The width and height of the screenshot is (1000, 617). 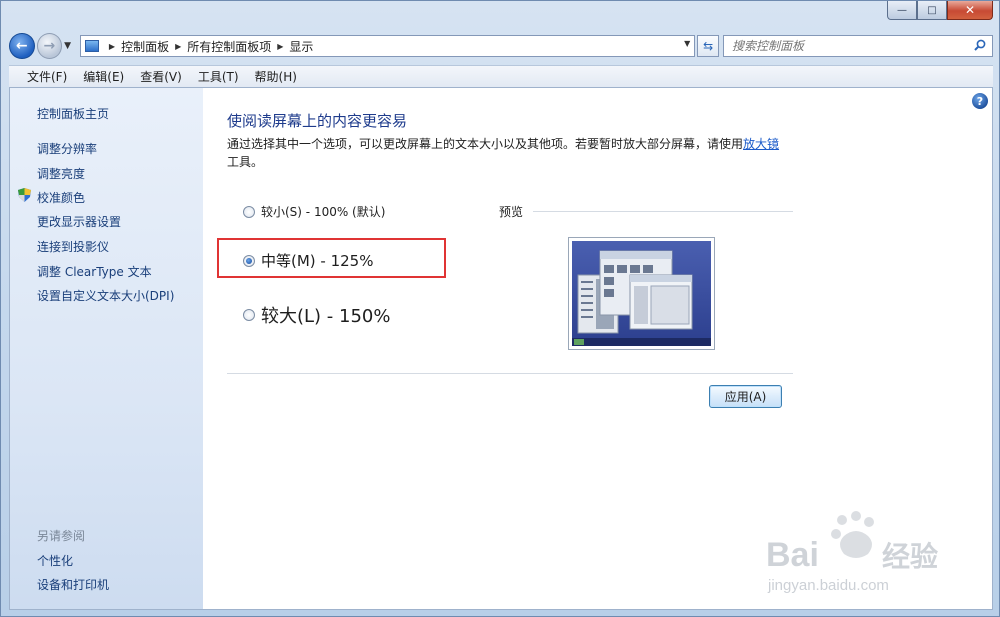 I want to click on menu-edit: 编辑(E), so click(x=103, y=77).